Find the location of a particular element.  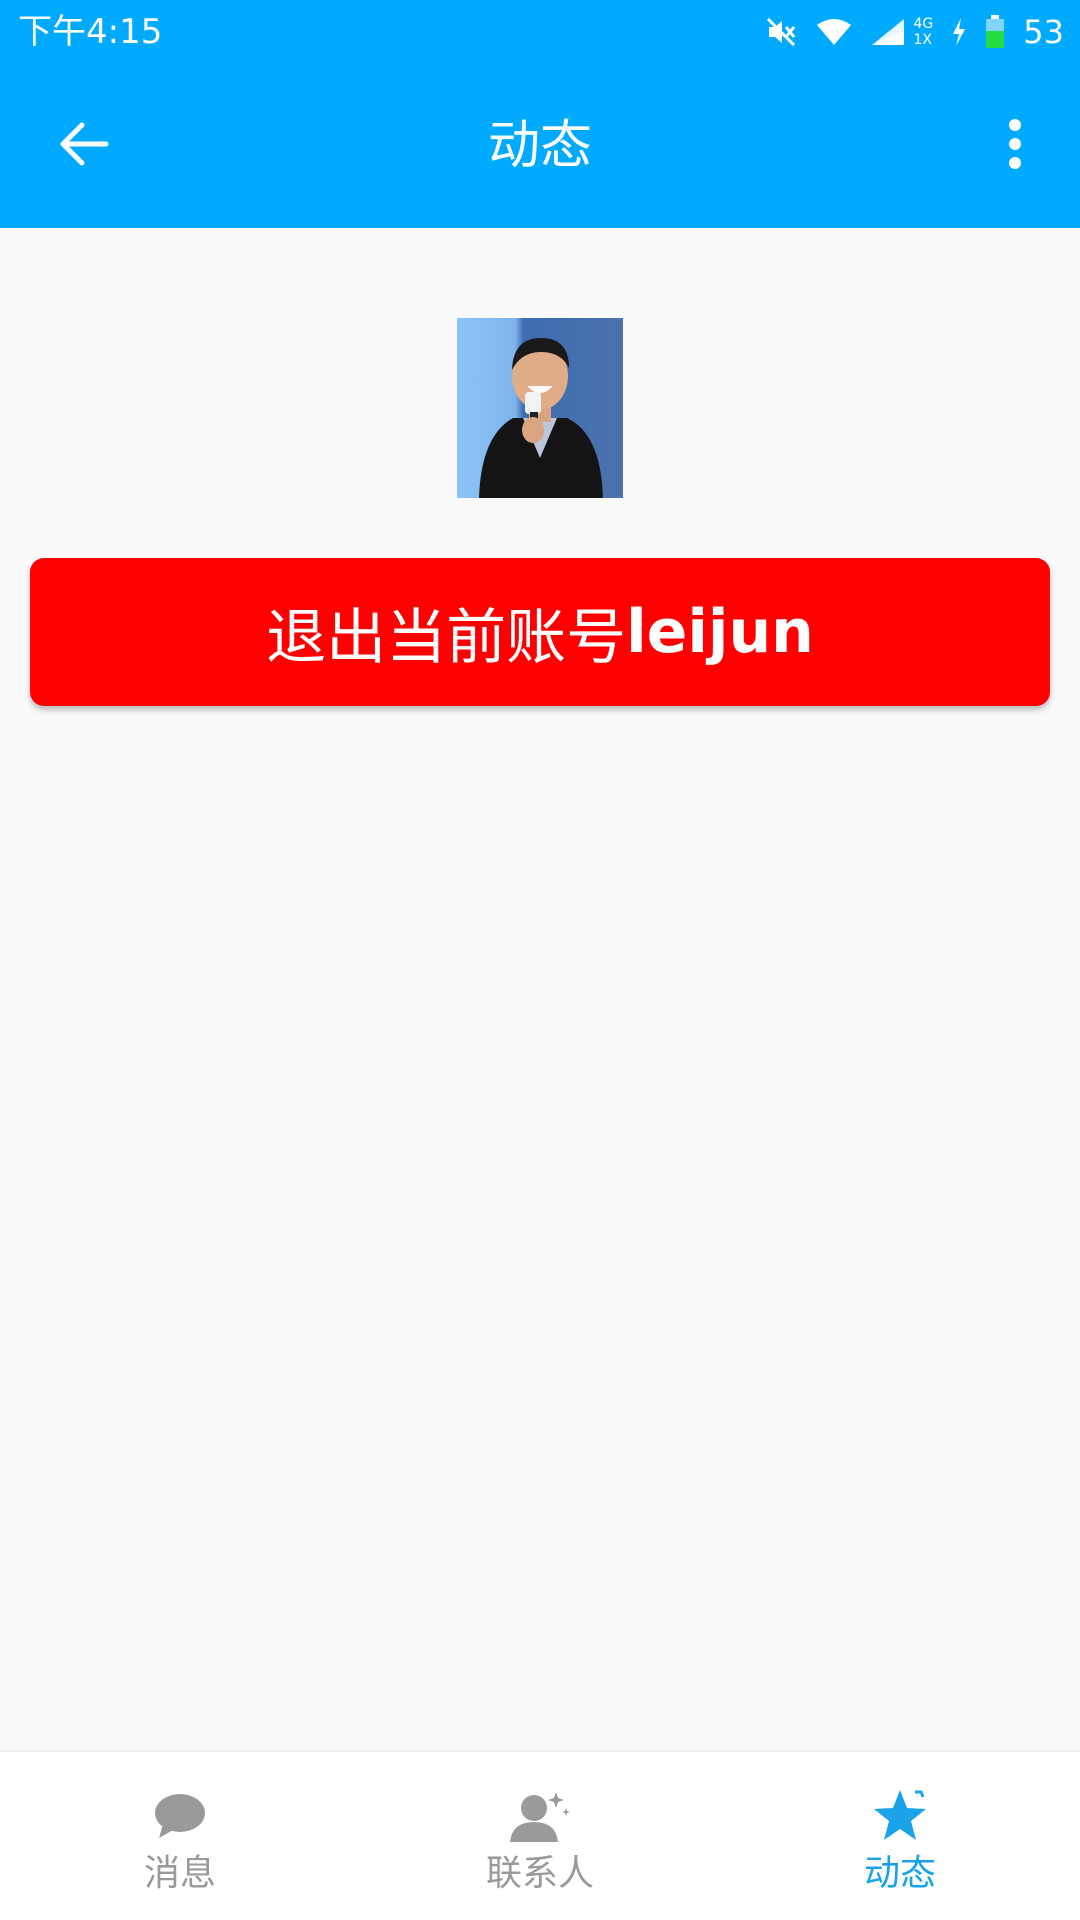

logout-label: 退出当前账号 is located at coordinates (446, 637).